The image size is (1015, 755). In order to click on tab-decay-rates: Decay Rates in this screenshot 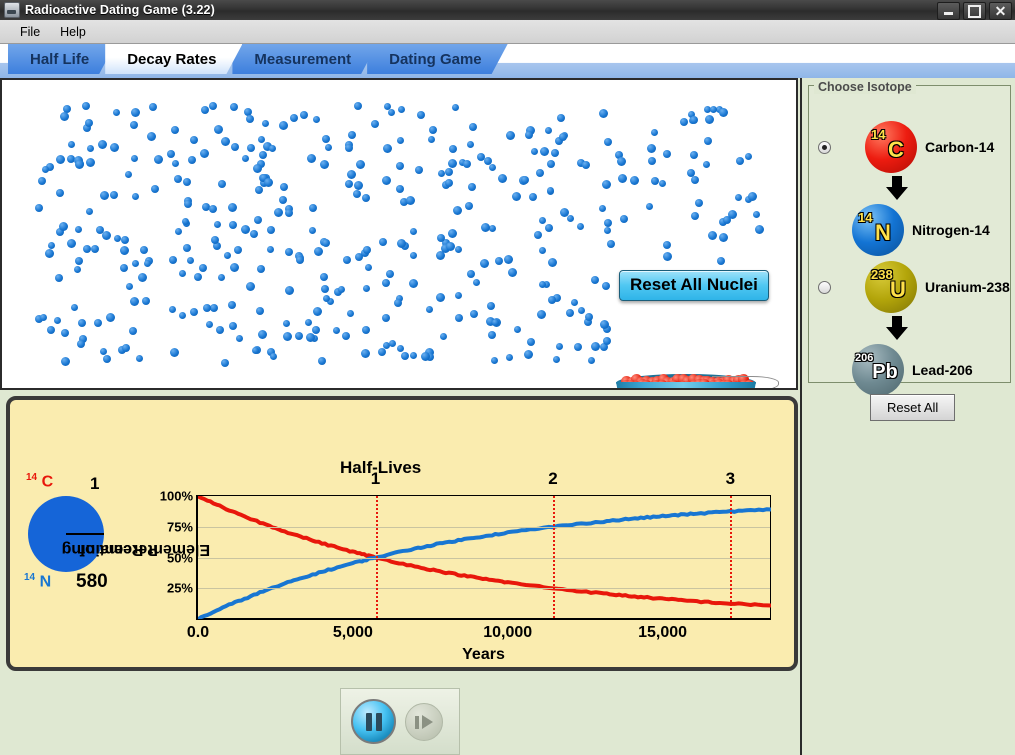, I will do `click(173, 59)`.